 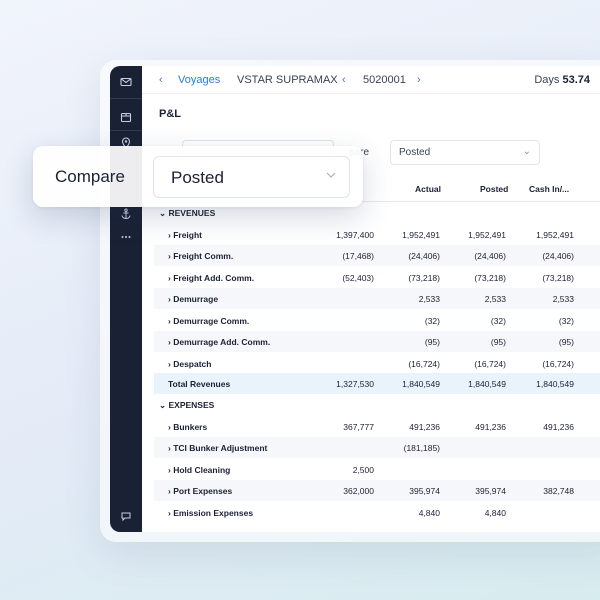 I want to click on cell-cash-in: 1,840,549, so click(x=555, y=384).